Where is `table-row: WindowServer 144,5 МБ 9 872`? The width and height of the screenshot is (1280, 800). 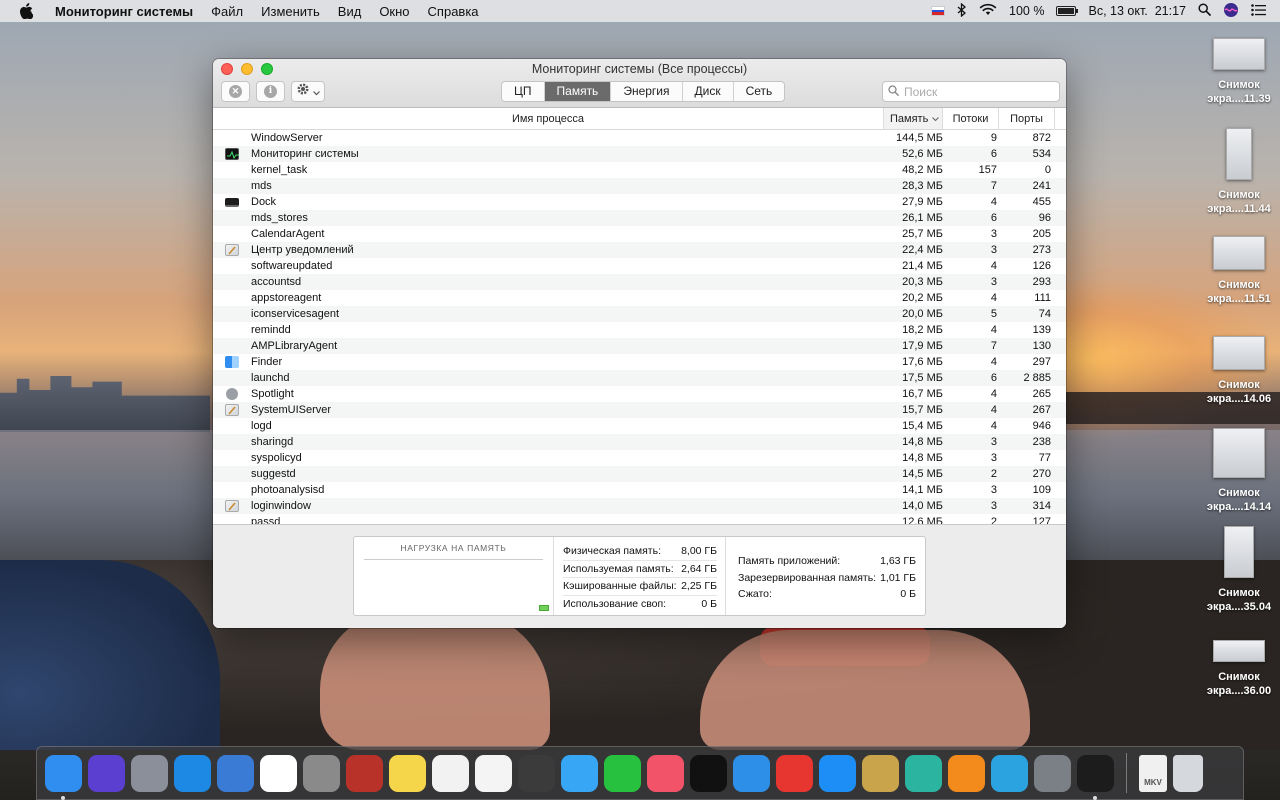
table-row: WindowServer 144,5 МБ 9 872 is located at coordinates (639, 138).